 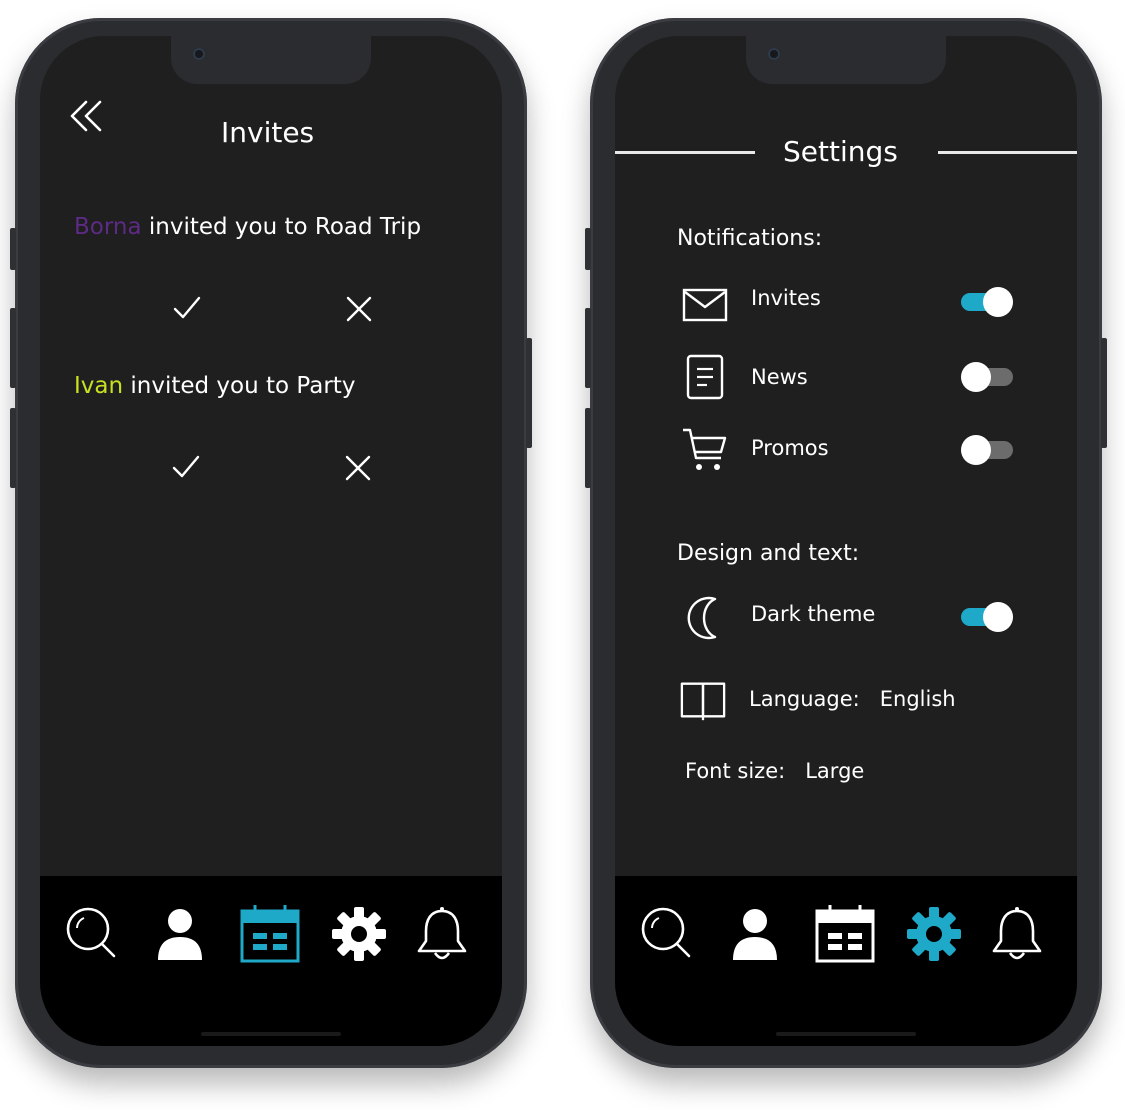 What do you see at coordinates (108, 227) in the screenshot?
I see `invite-sender: Borna` at bounding box center [108, 227].